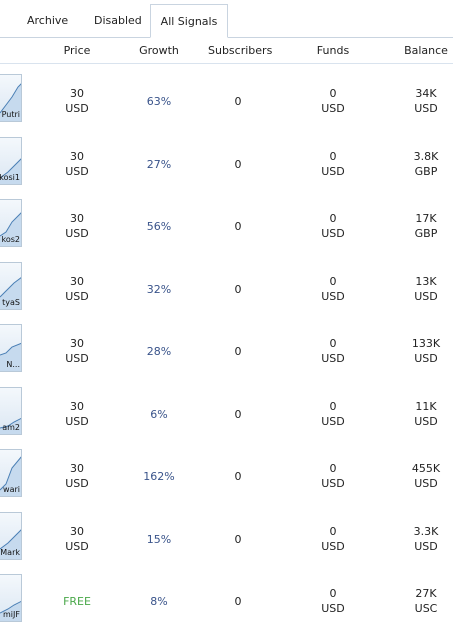  I want to click on balance-currency: USC, so click(426, 608).